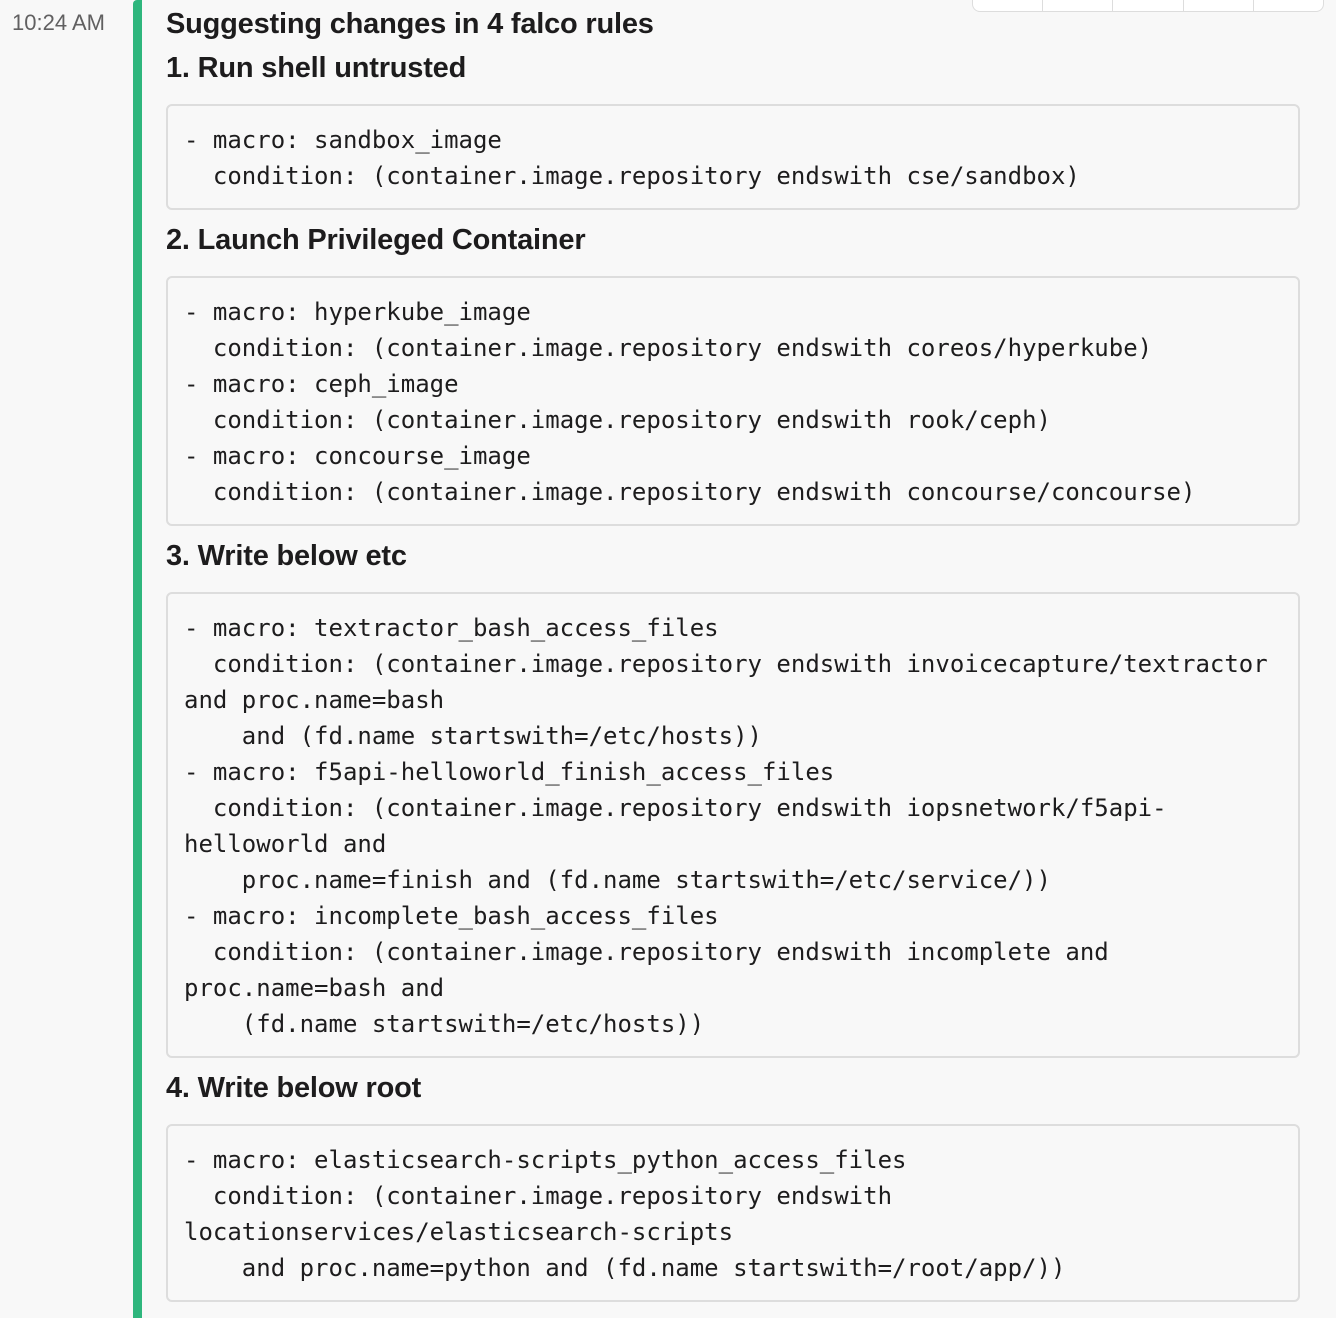  What do you see at coordinates (286, 556) in the screenshot?
I see `rule-title-3: 3. Write below etc` at bounding box center [286, 556].